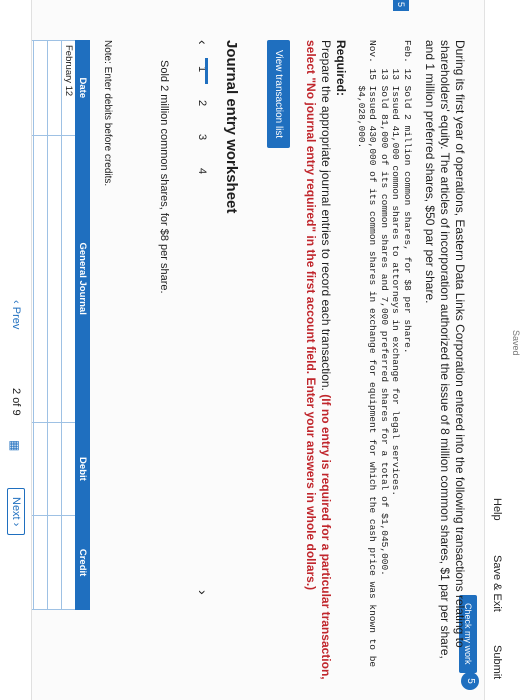 The height and width of the screenshot is (700, 525). I want to click on table-row: February 12, so click(68, 325).